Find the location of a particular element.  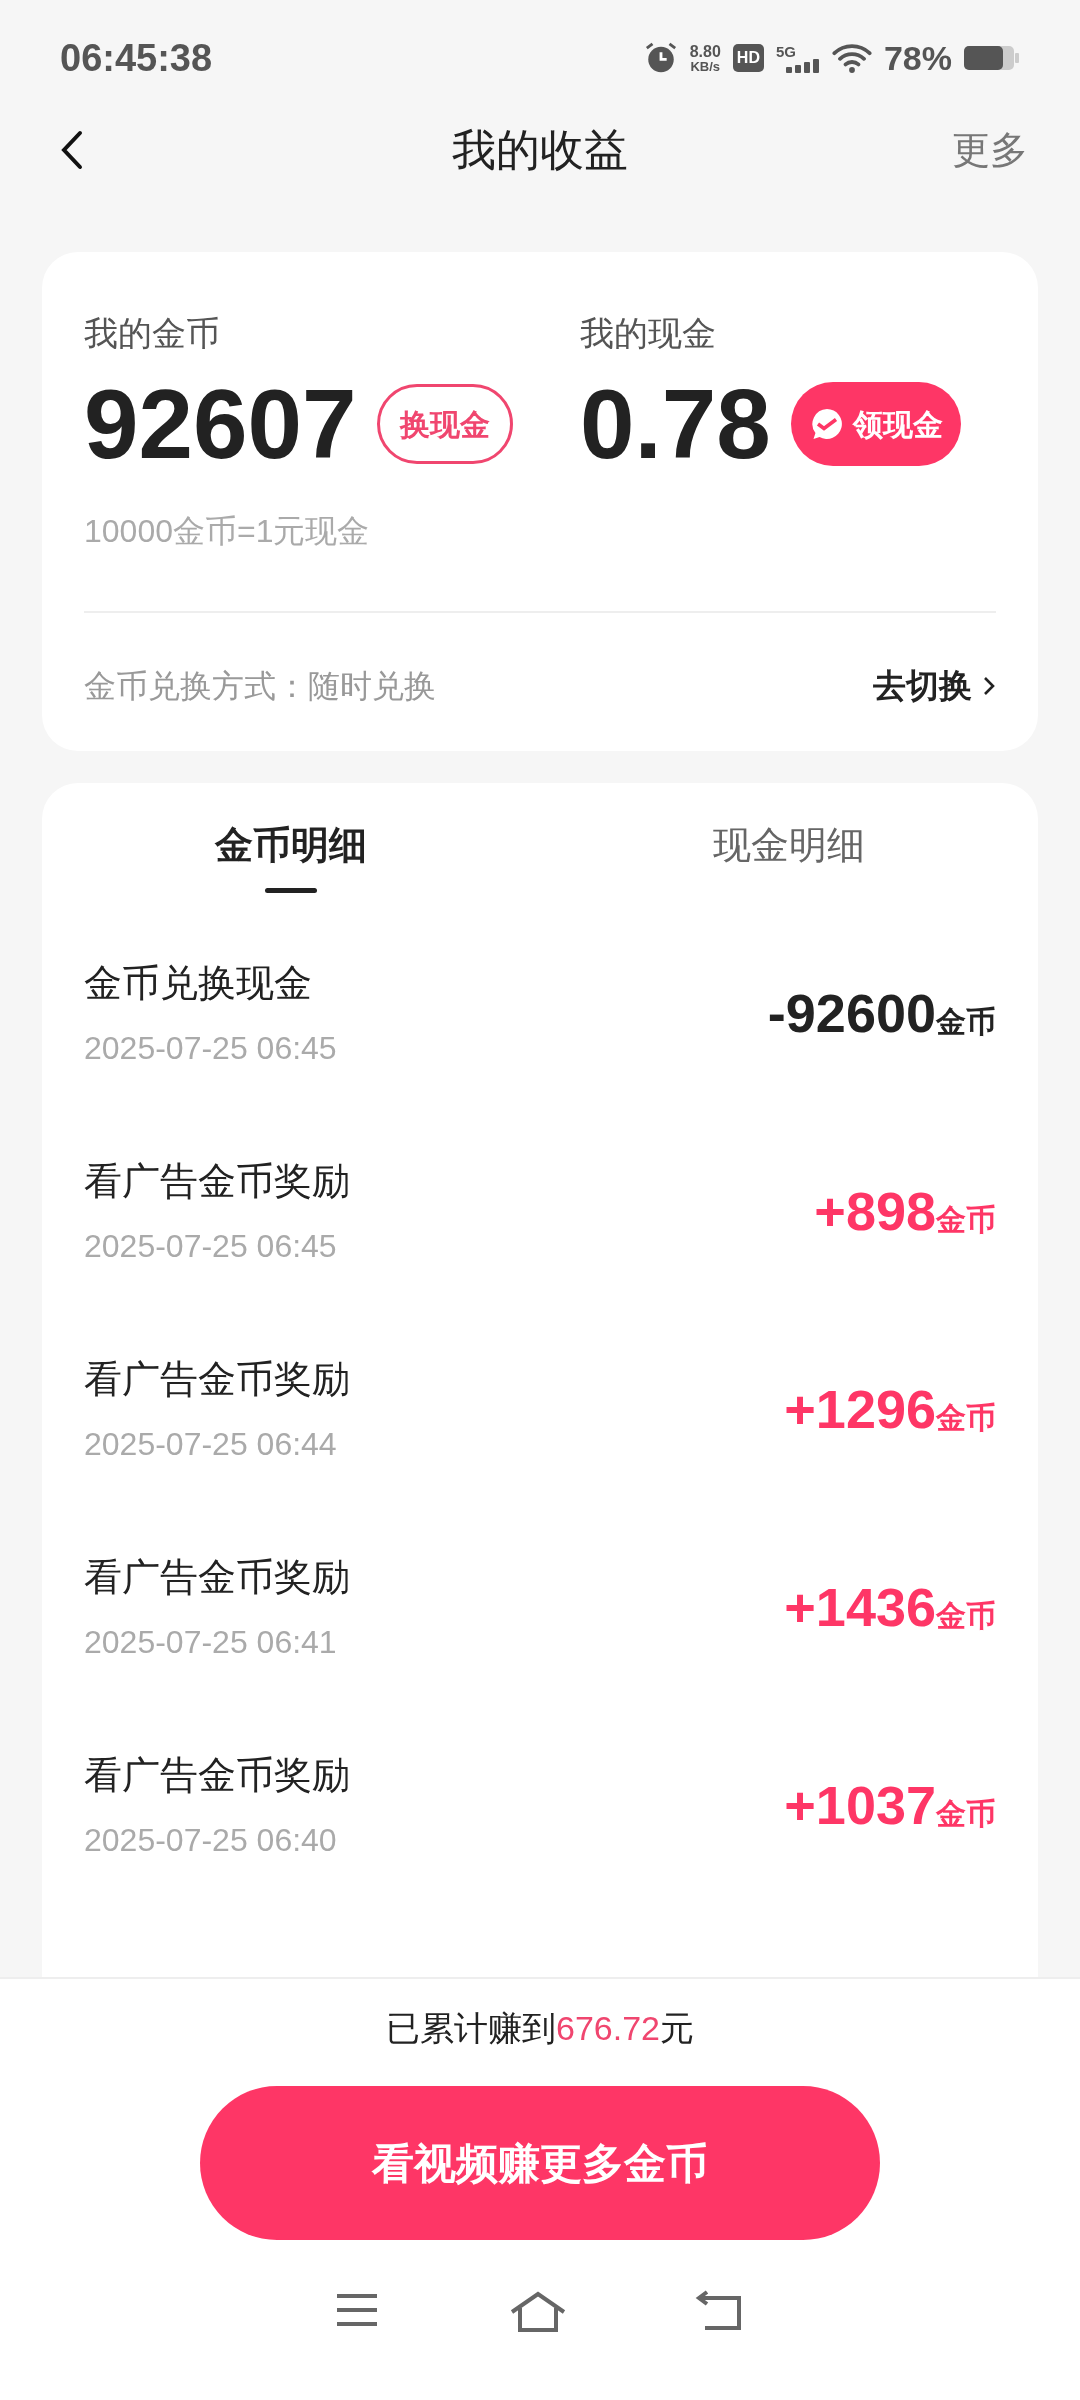

record-time: 2025-07-25 06:40 is located at coordinates (211, 1840).